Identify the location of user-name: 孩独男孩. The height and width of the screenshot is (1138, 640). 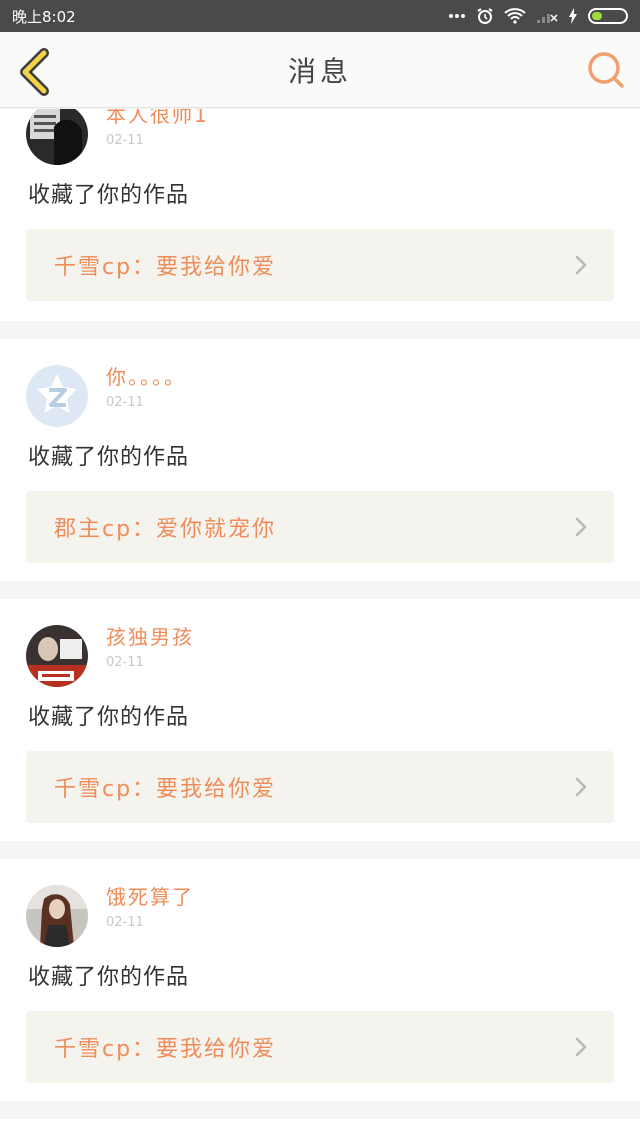
(150, 635).